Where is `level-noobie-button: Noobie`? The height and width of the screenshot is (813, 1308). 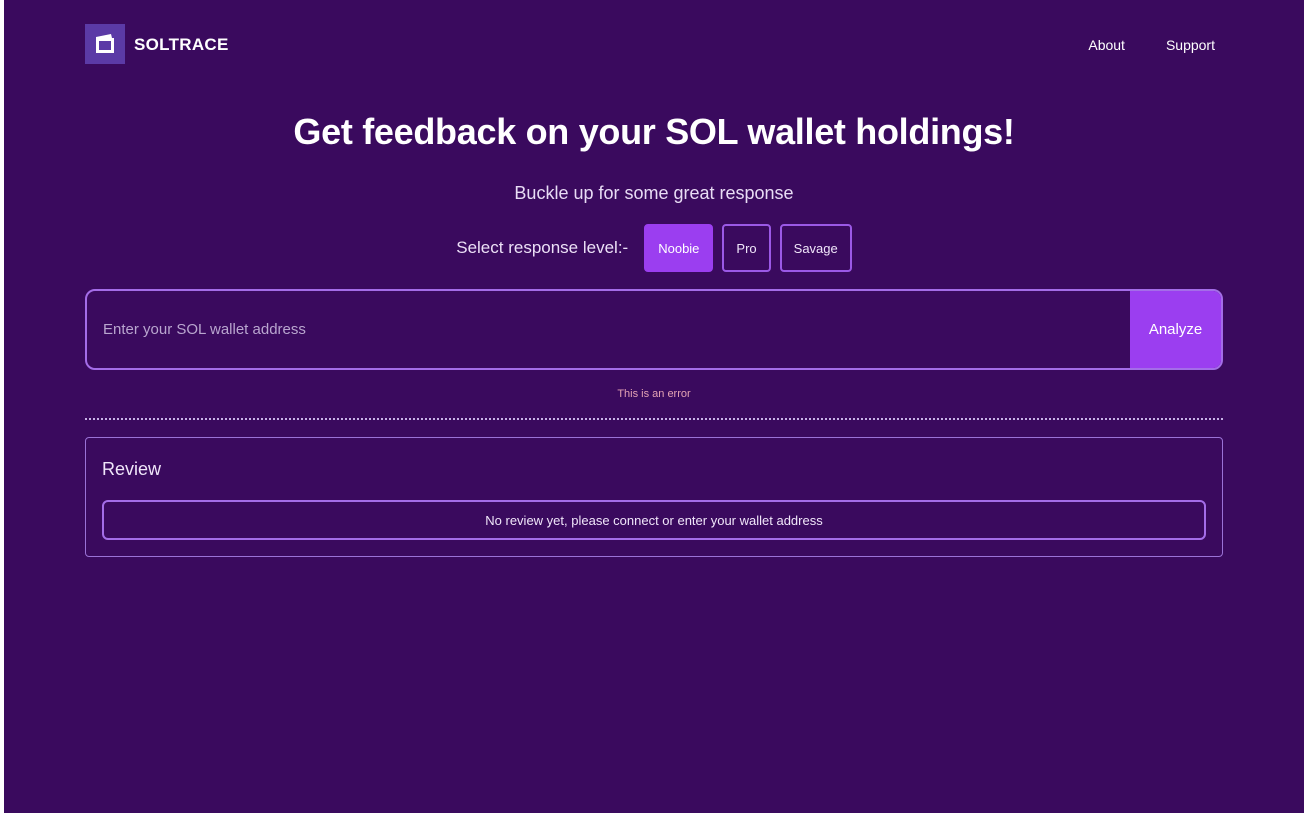 level-noobie-button: Noobie is located at coordinates (679, 248).